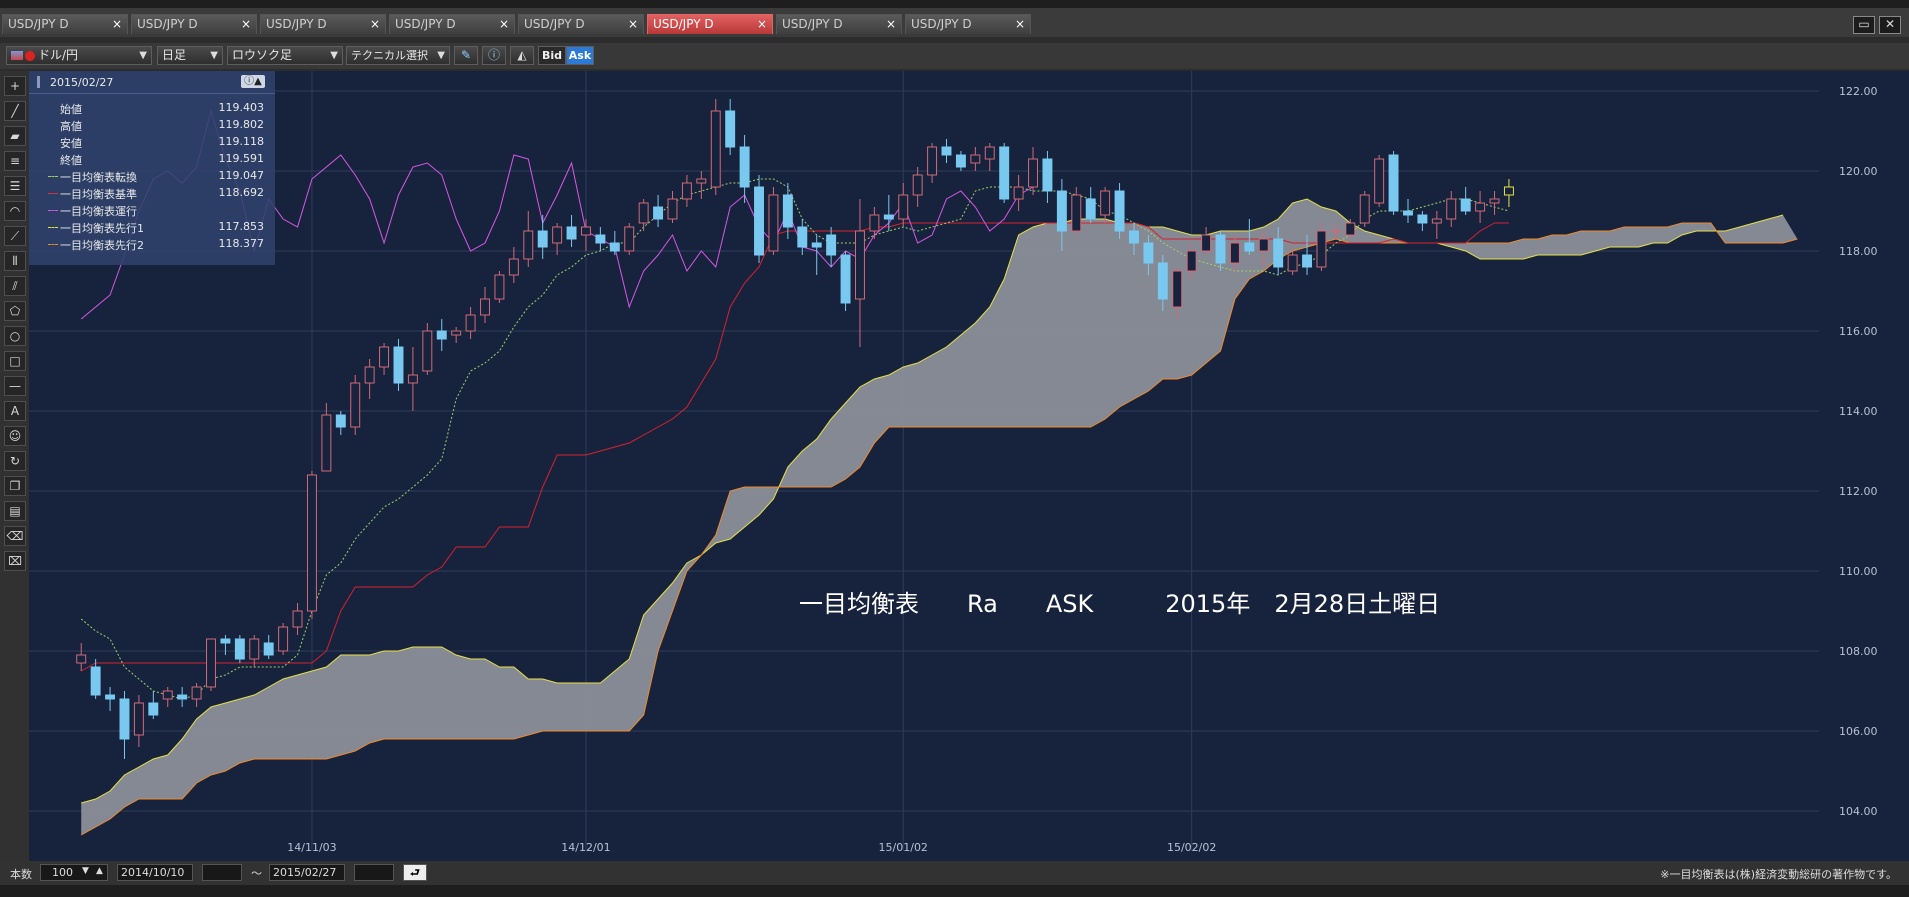 The image size is (1909, 897). Describe the element at coordinates (1890, 25) in the screenshot. I see `close-window-icon: ✕` at that location.